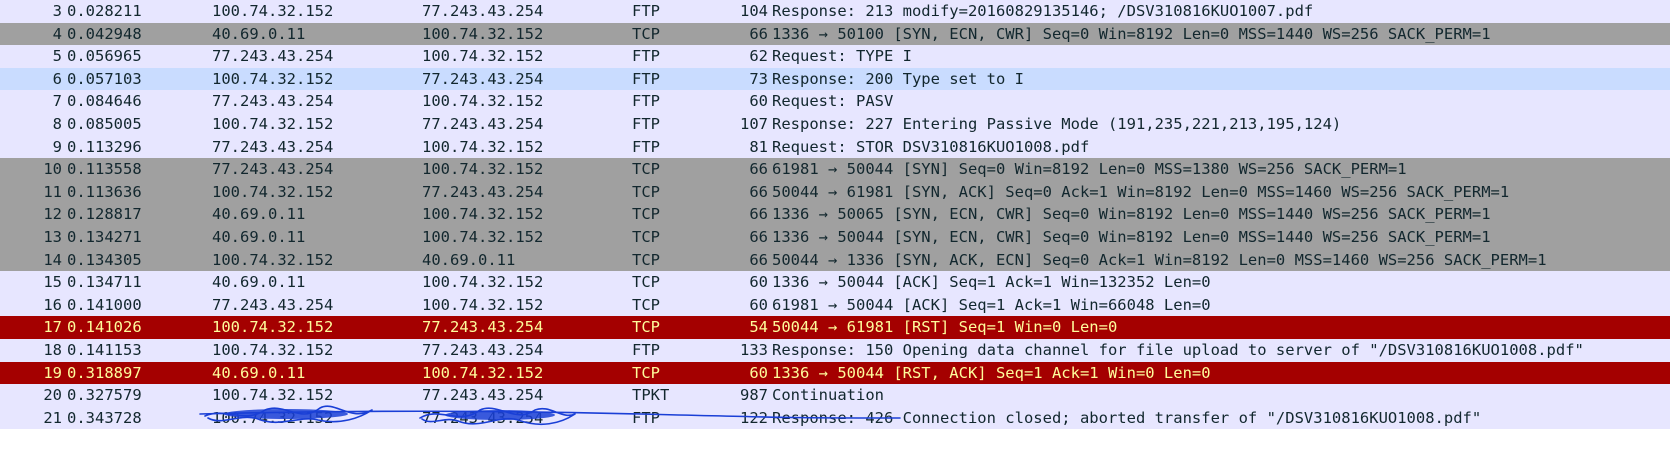  I want to click on packet-time: 0.113636, so click(104, 191).